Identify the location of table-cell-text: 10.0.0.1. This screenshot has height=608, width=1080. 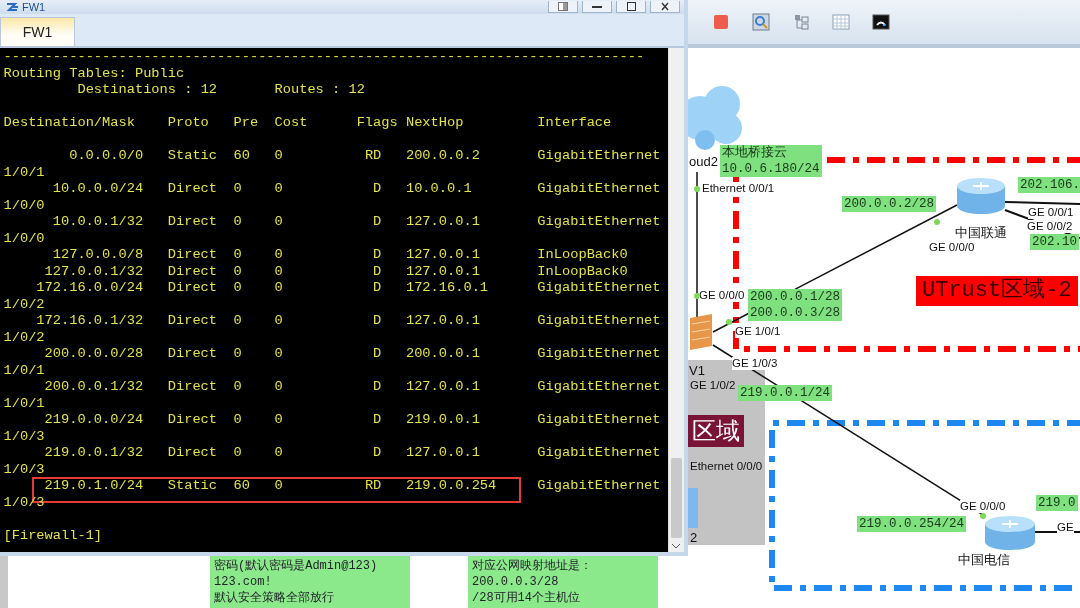
(439, 189).